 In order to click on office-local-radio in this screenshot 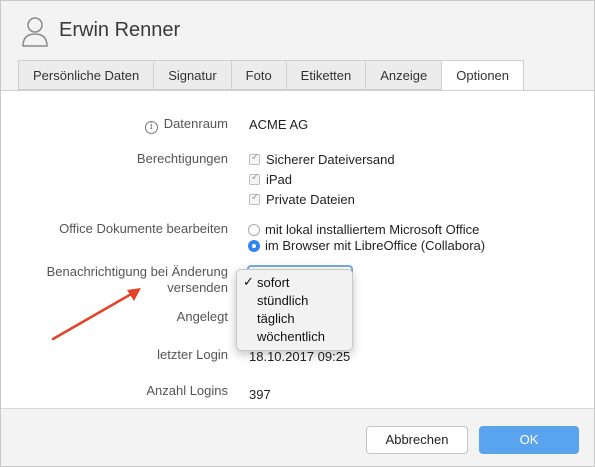, I will do `click(254, 229)`.